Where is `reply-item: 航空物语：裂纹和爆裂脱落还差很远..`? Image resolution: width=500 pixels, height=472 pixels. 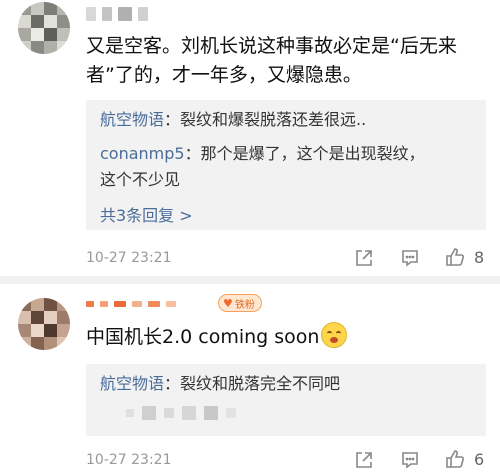 reply-item: 航空物语：裂纹和爆裂脱落还差很远.. is located at coordinates (288, 120).